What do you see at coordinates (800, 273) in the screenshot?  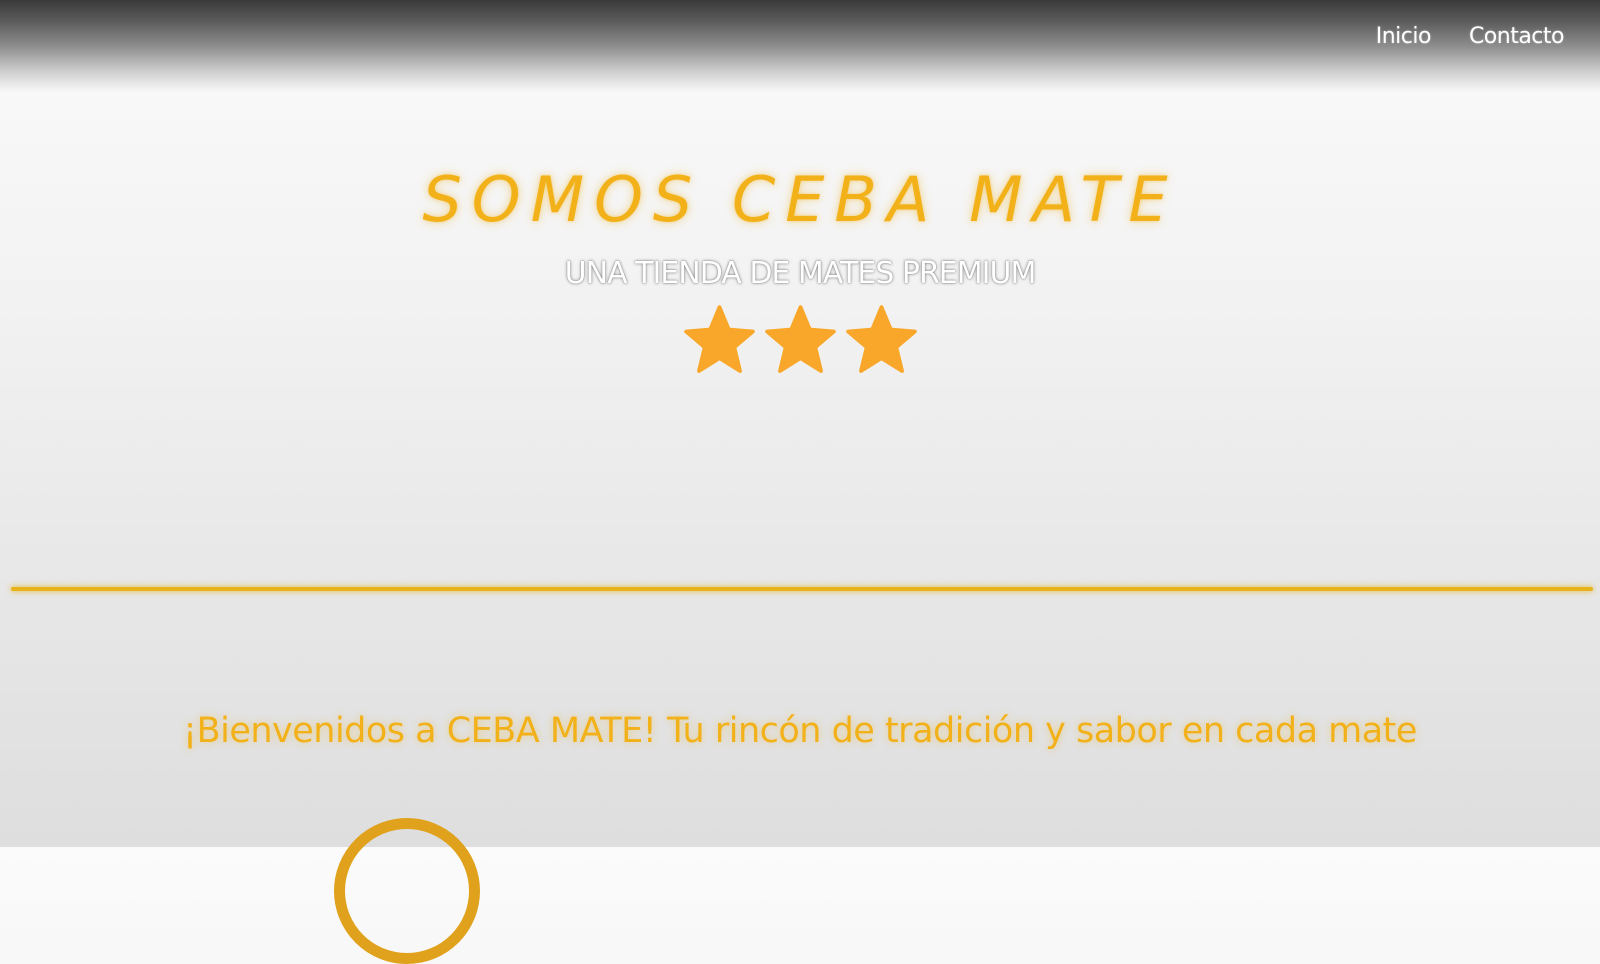 I see `hero-subtitle: UNA TIENDA DE MATES PREMIUM` at bounding box center [800, 273].